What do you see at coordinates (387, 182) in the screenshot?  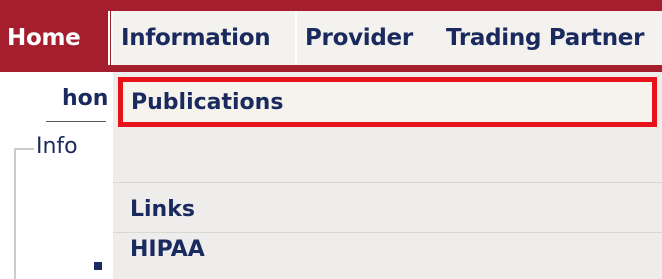 I see `menu-separator` at bounding box center [387, 182].